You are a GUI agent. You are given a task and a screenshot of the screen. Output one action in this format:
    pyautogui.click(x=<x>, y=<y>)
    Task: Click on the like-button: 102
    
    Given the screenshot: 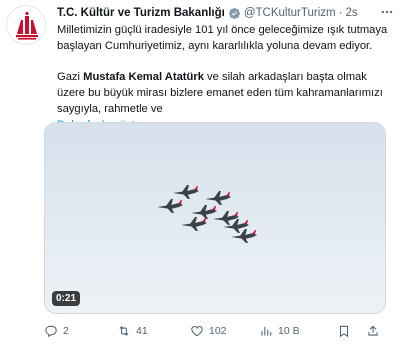 What is the action you would take?
    pyautogui.click(x=208, y=331)
    